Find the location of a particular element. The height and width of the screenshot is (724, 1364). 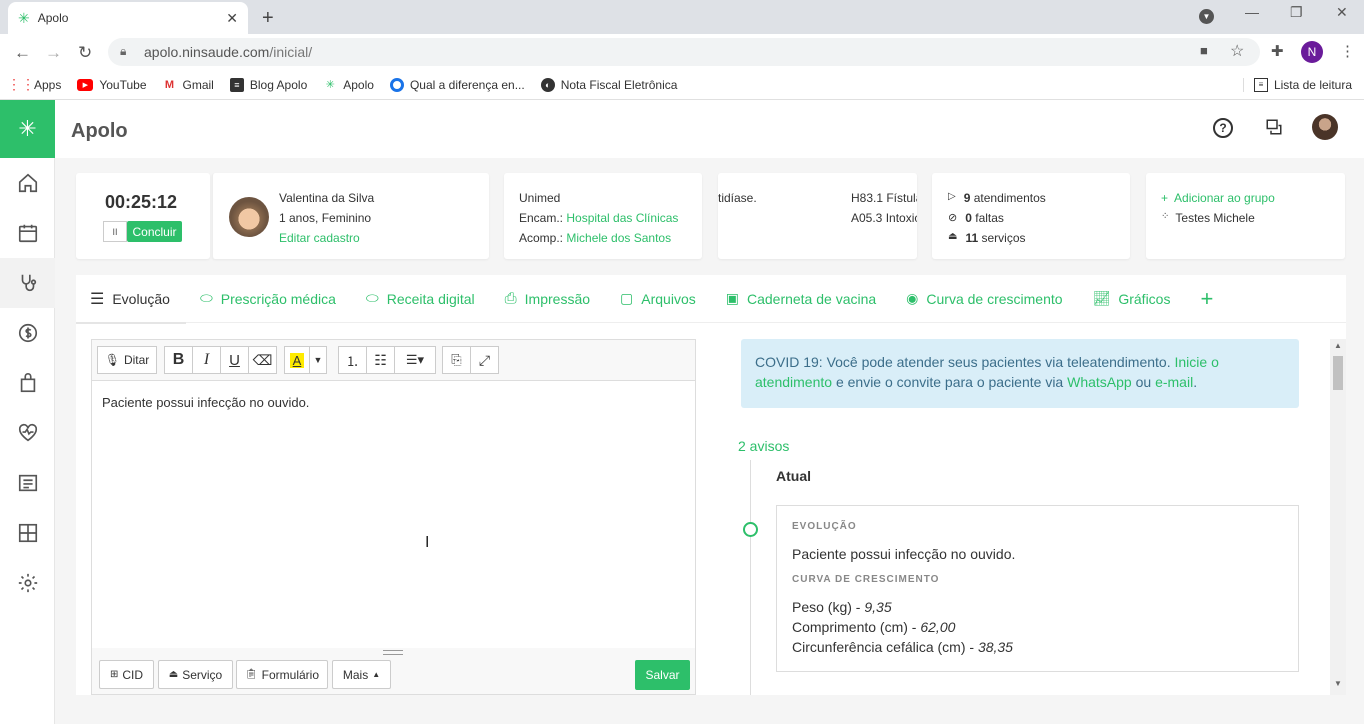

help-icon: ? is located at coordinates (1223, 128).